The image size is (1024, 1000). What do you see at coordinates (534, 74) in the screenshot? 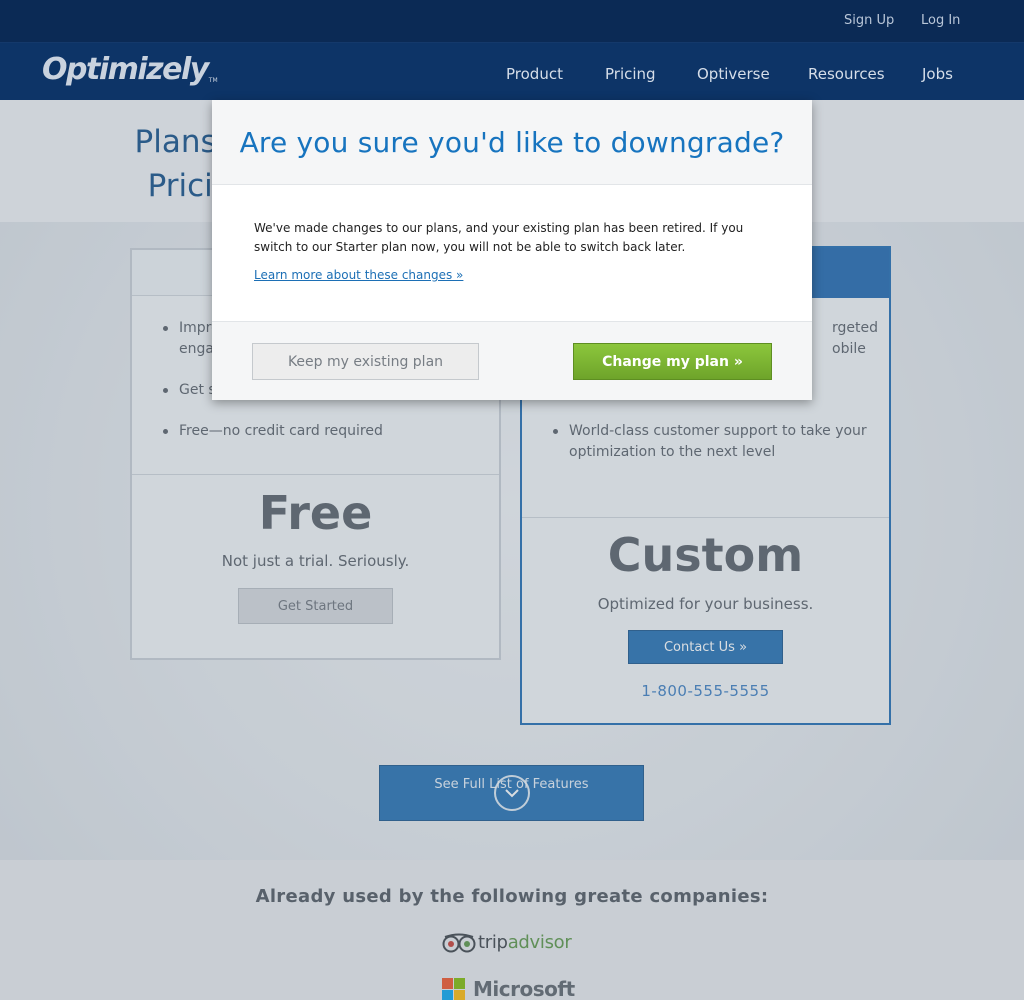
I see `nav-item-product: Product` at bounding box center [534, 74].